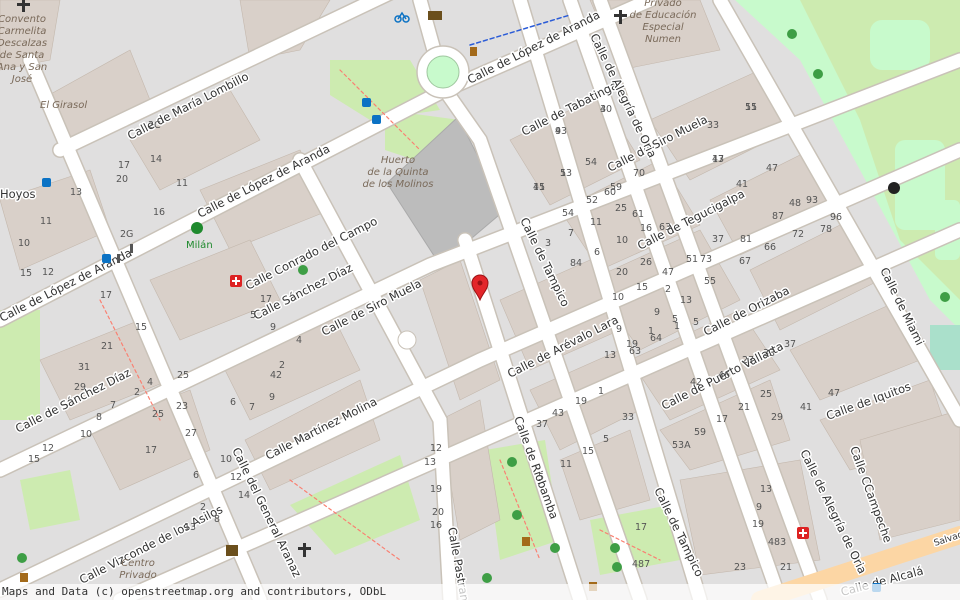  I want to click on viewpoint-icon, so click(894, 188).